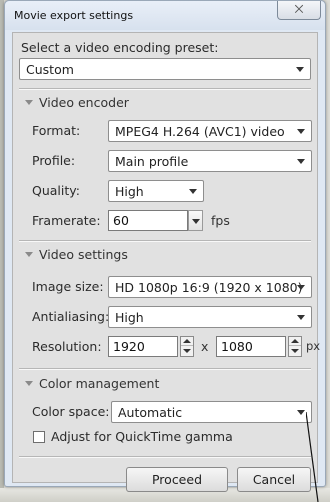 This screenshot has width=330, height=502. What do you see at coordinates (211, 412) in the screenshot?
I see `color-space-select: Automatic` at bounding box center [211, 412].